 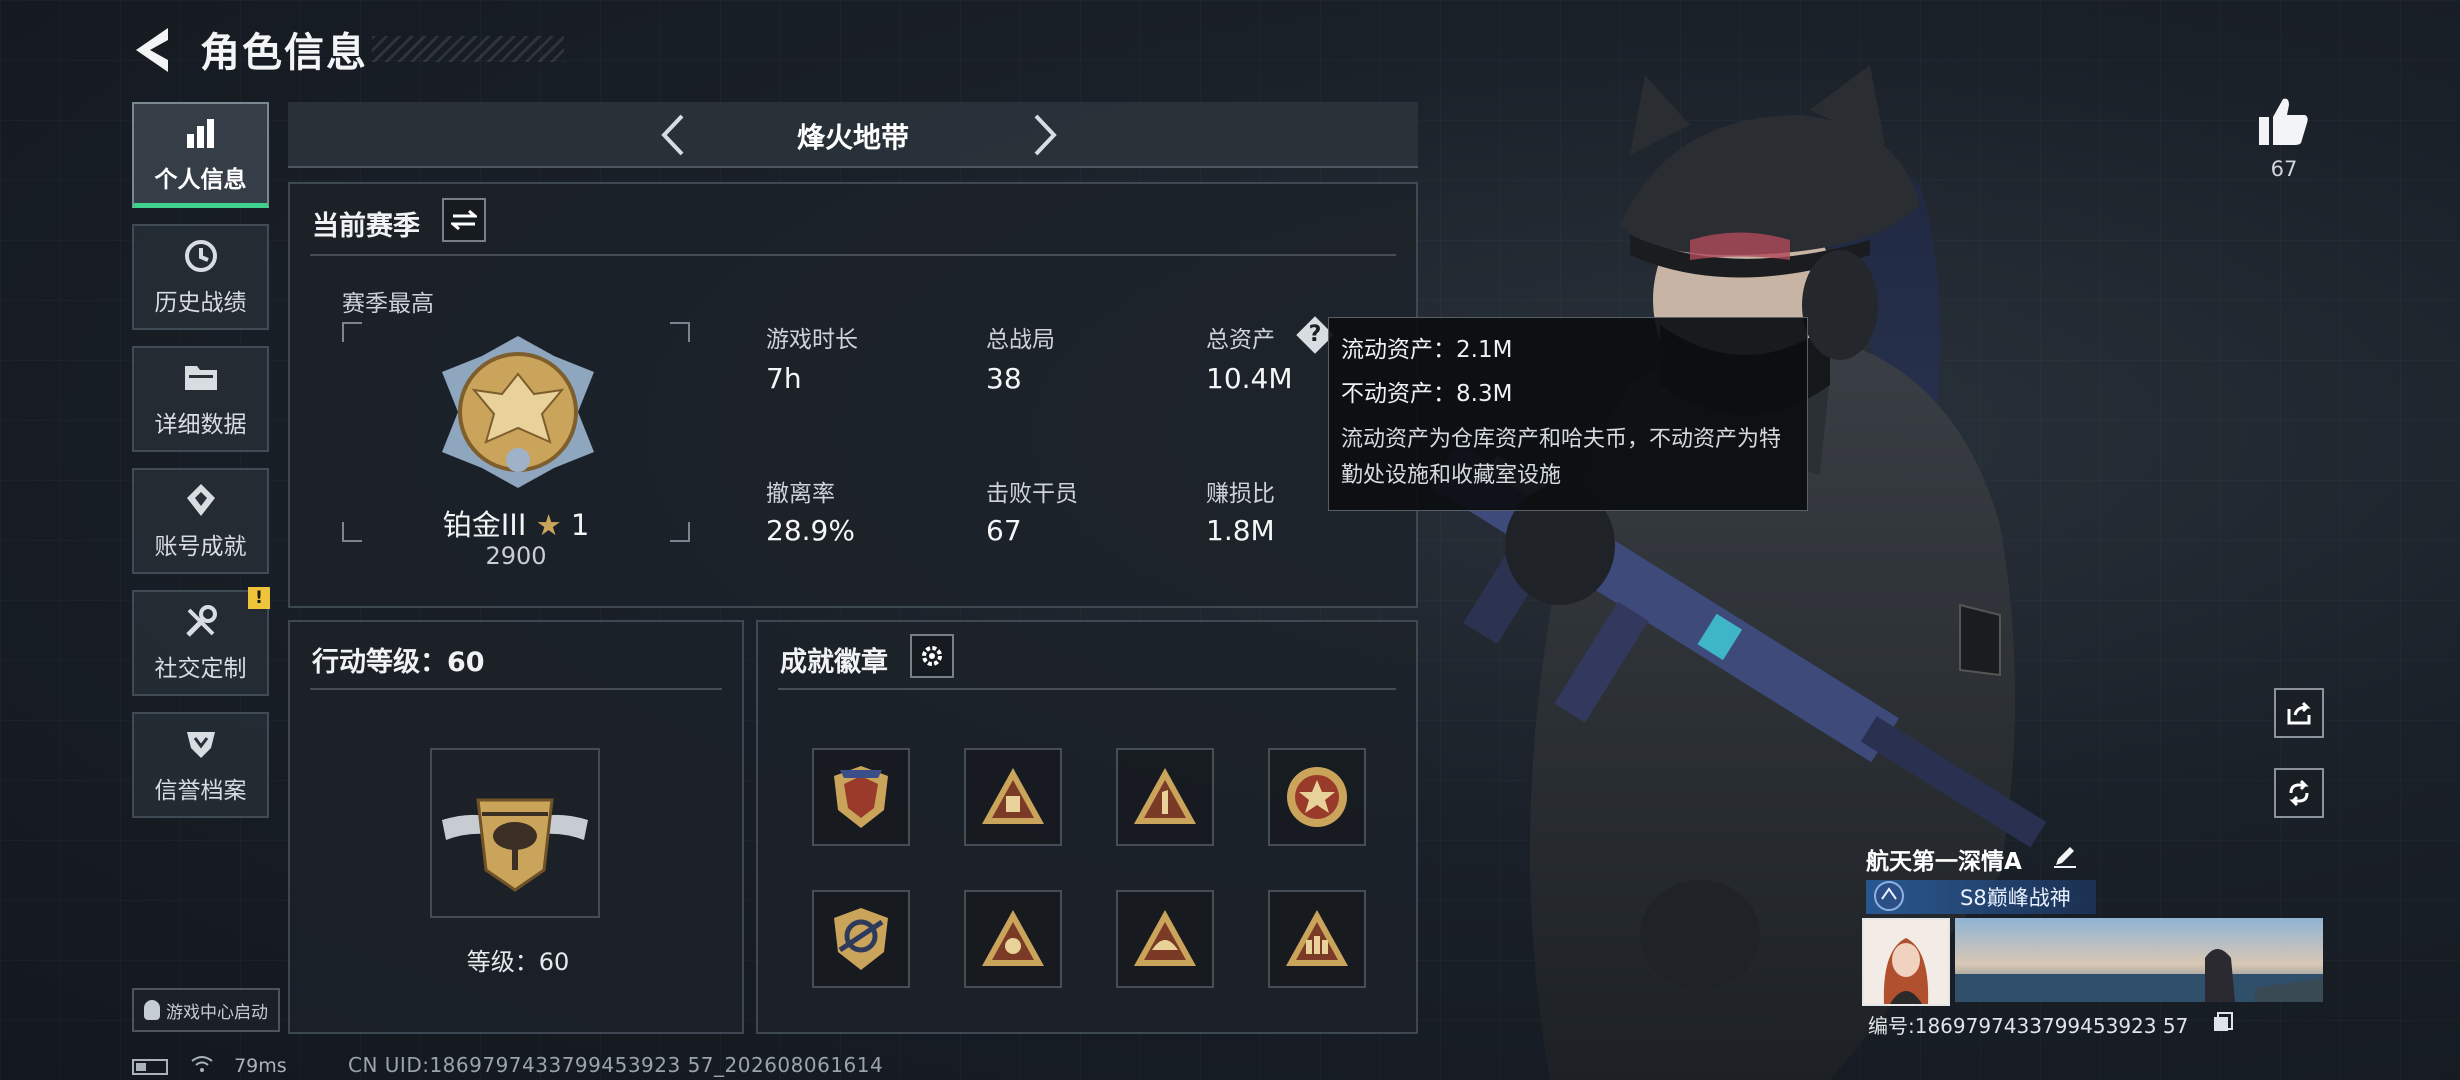 What do you see at coordinates (1004, 530) in the screenshot?
I see `stat-value-kills: 67` at bounding box center [1004, 530].